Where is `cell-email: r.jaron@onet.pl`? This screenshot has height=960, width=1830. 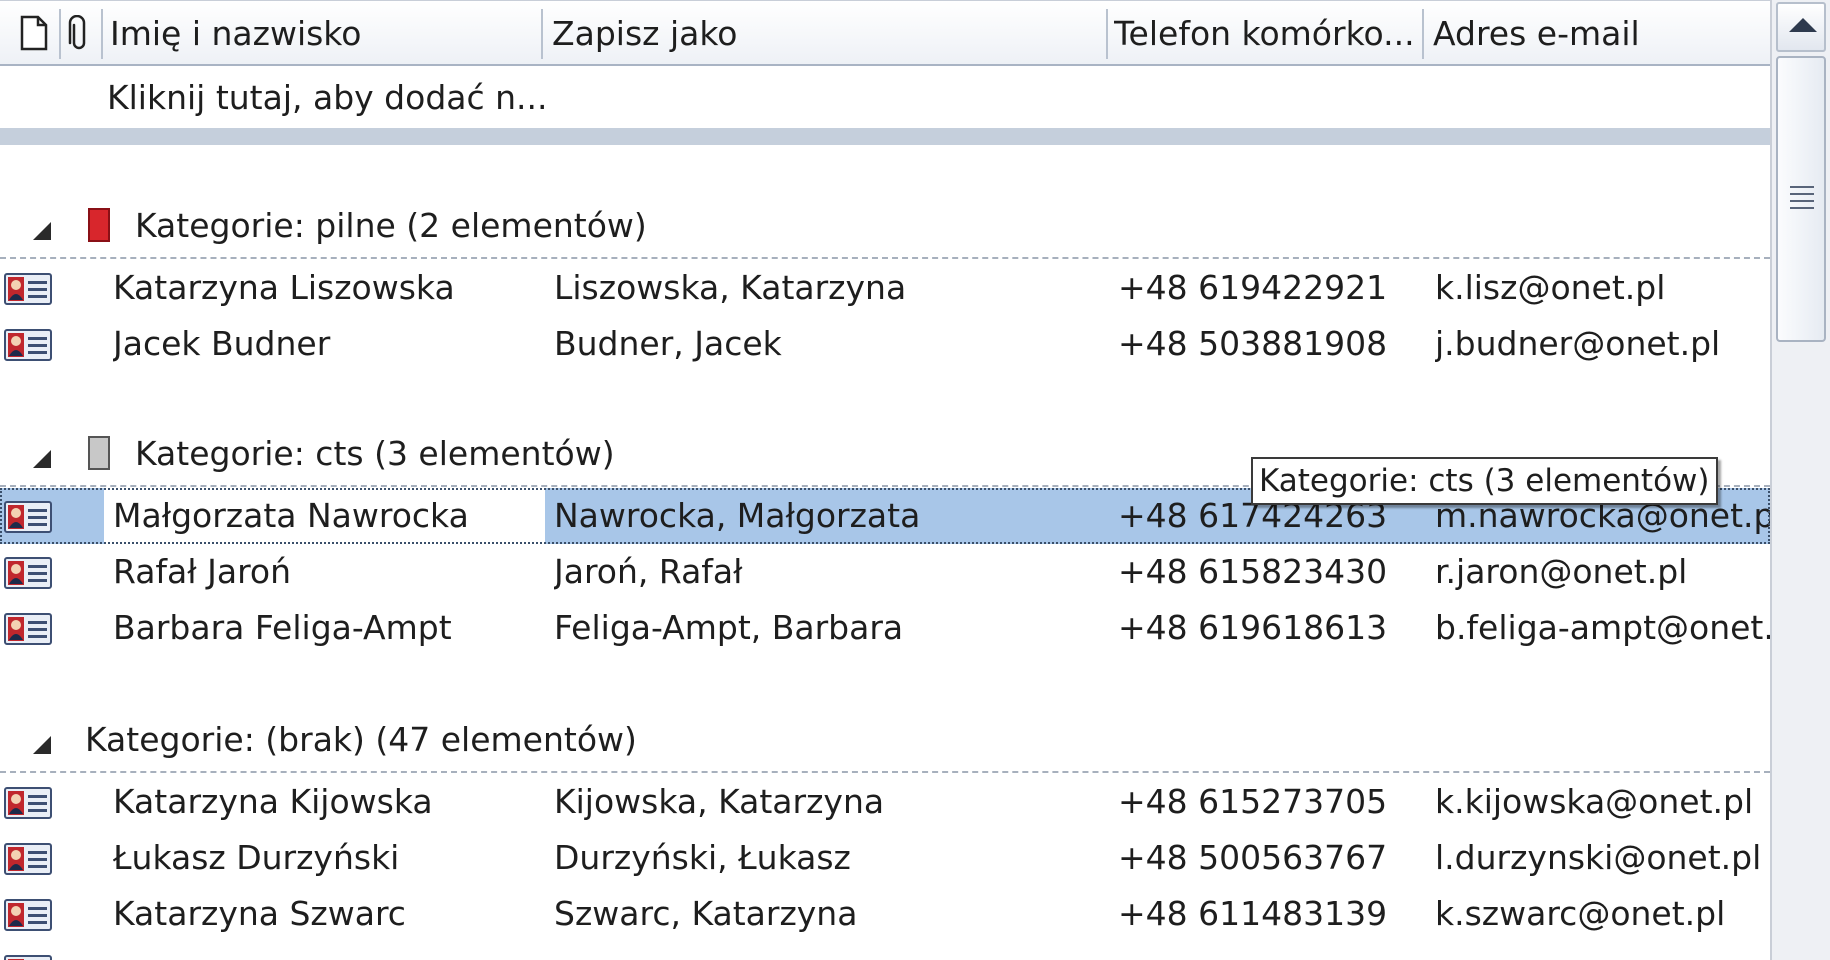 cell-email: r.jaron@onet.pl is located at coordinates (1561, 571).